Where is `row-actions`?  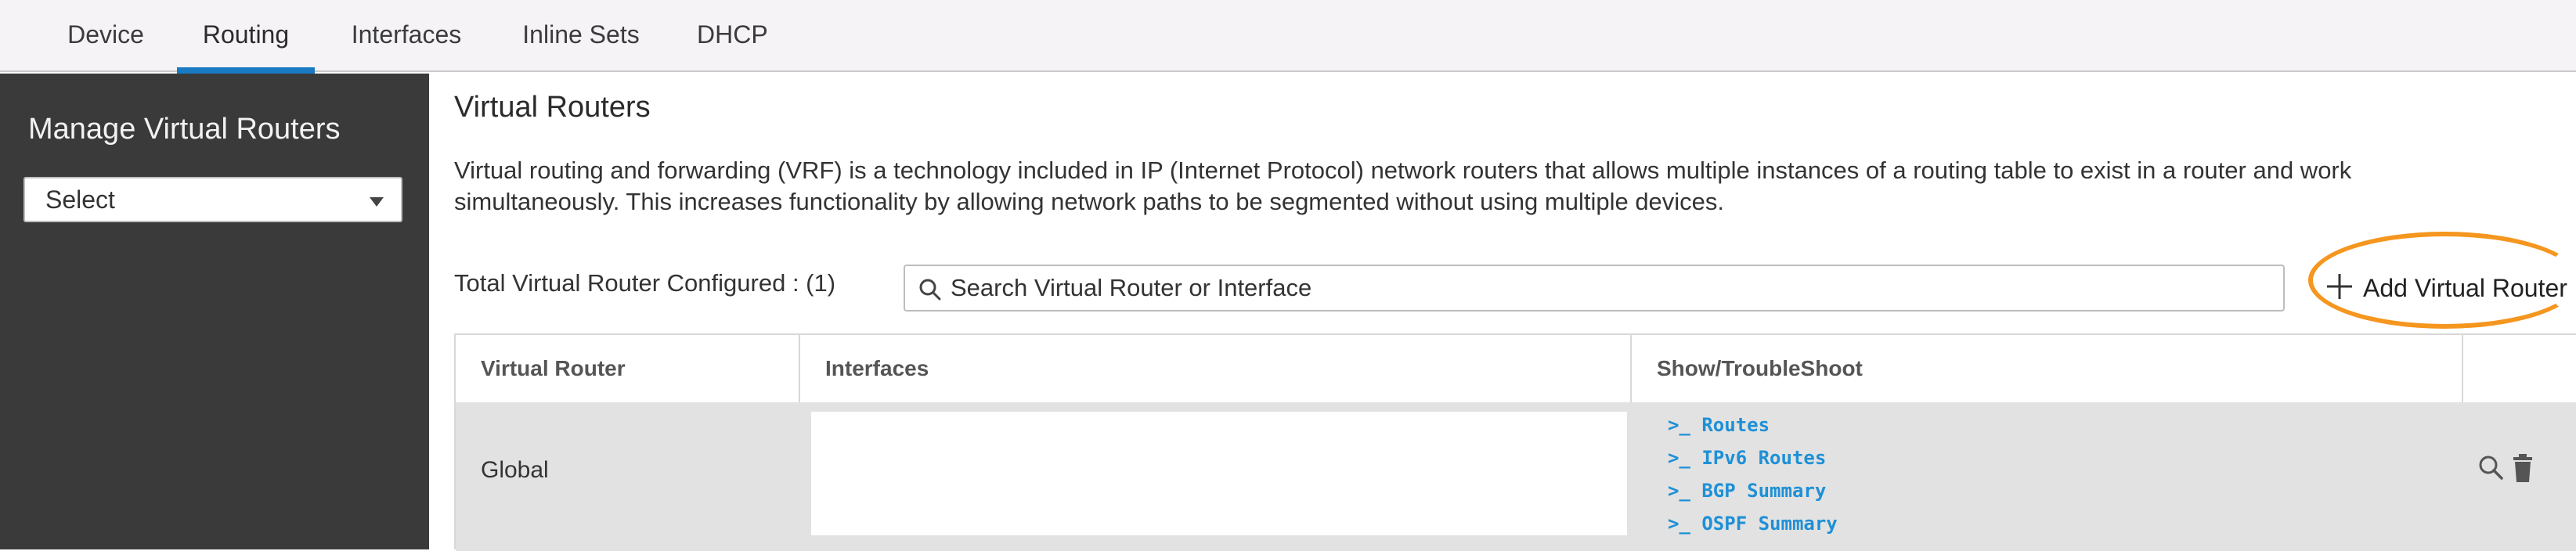
row-actions is located at coordinates (2523, 469).